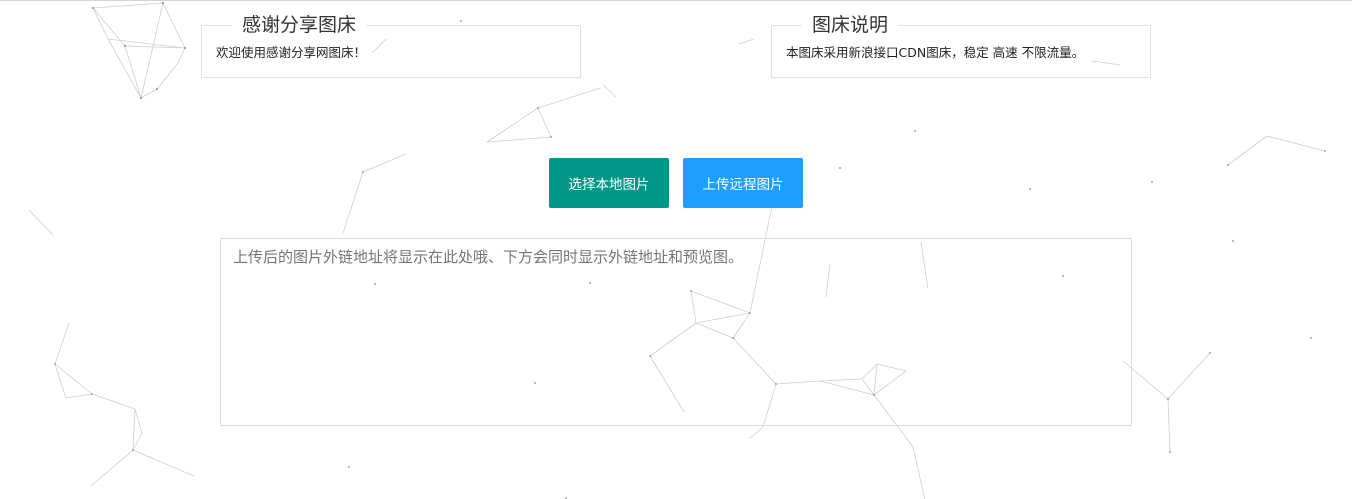 The image size is (1352, 499). What do you see at coordinates (291, 52) in the screenshot?
I see `site-intro-text: 欢迎使用感谢分享网图床！` at bounding box center [291, 52].